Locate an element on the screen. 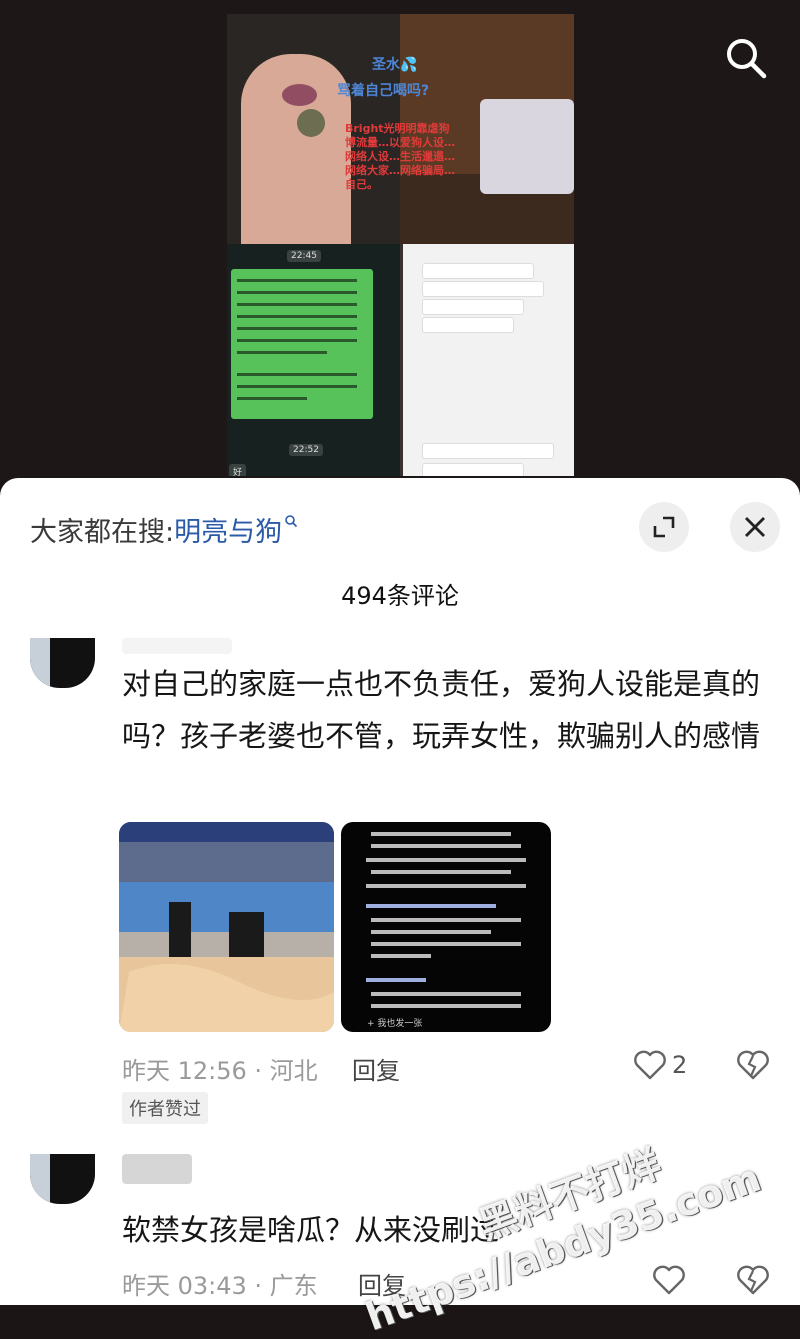  text-screenshot is located at coordinates (446, 920).